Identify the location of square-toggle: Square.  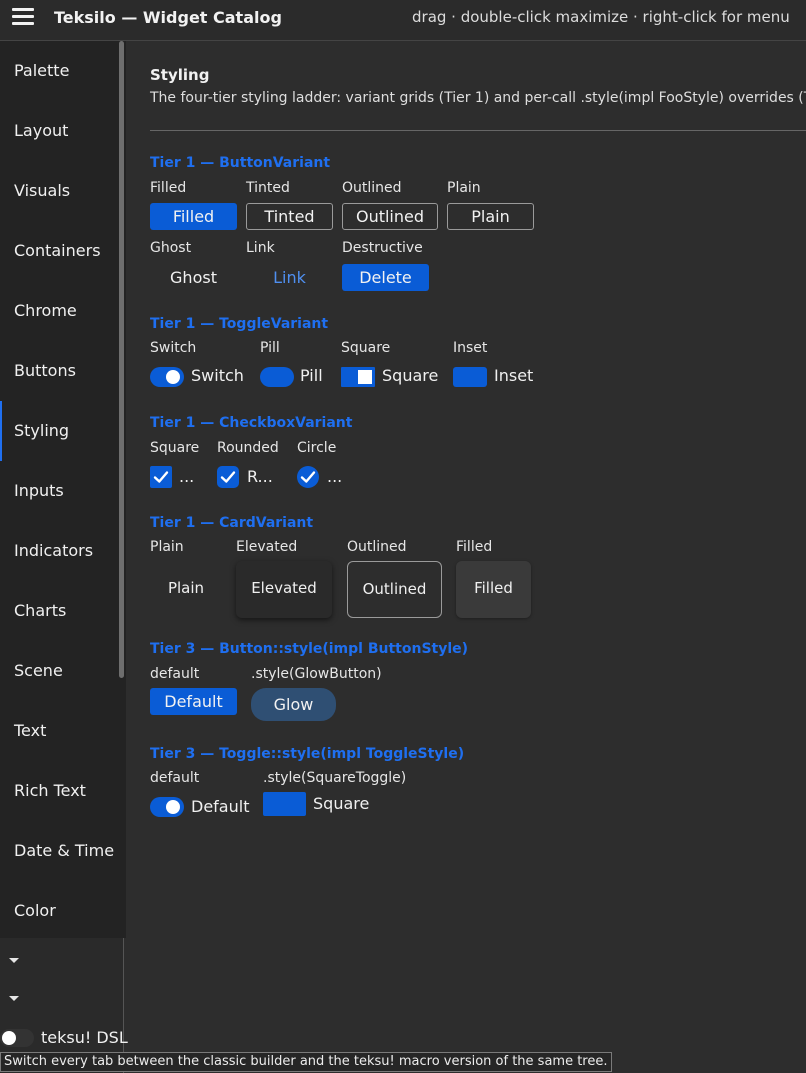
(391, 376).